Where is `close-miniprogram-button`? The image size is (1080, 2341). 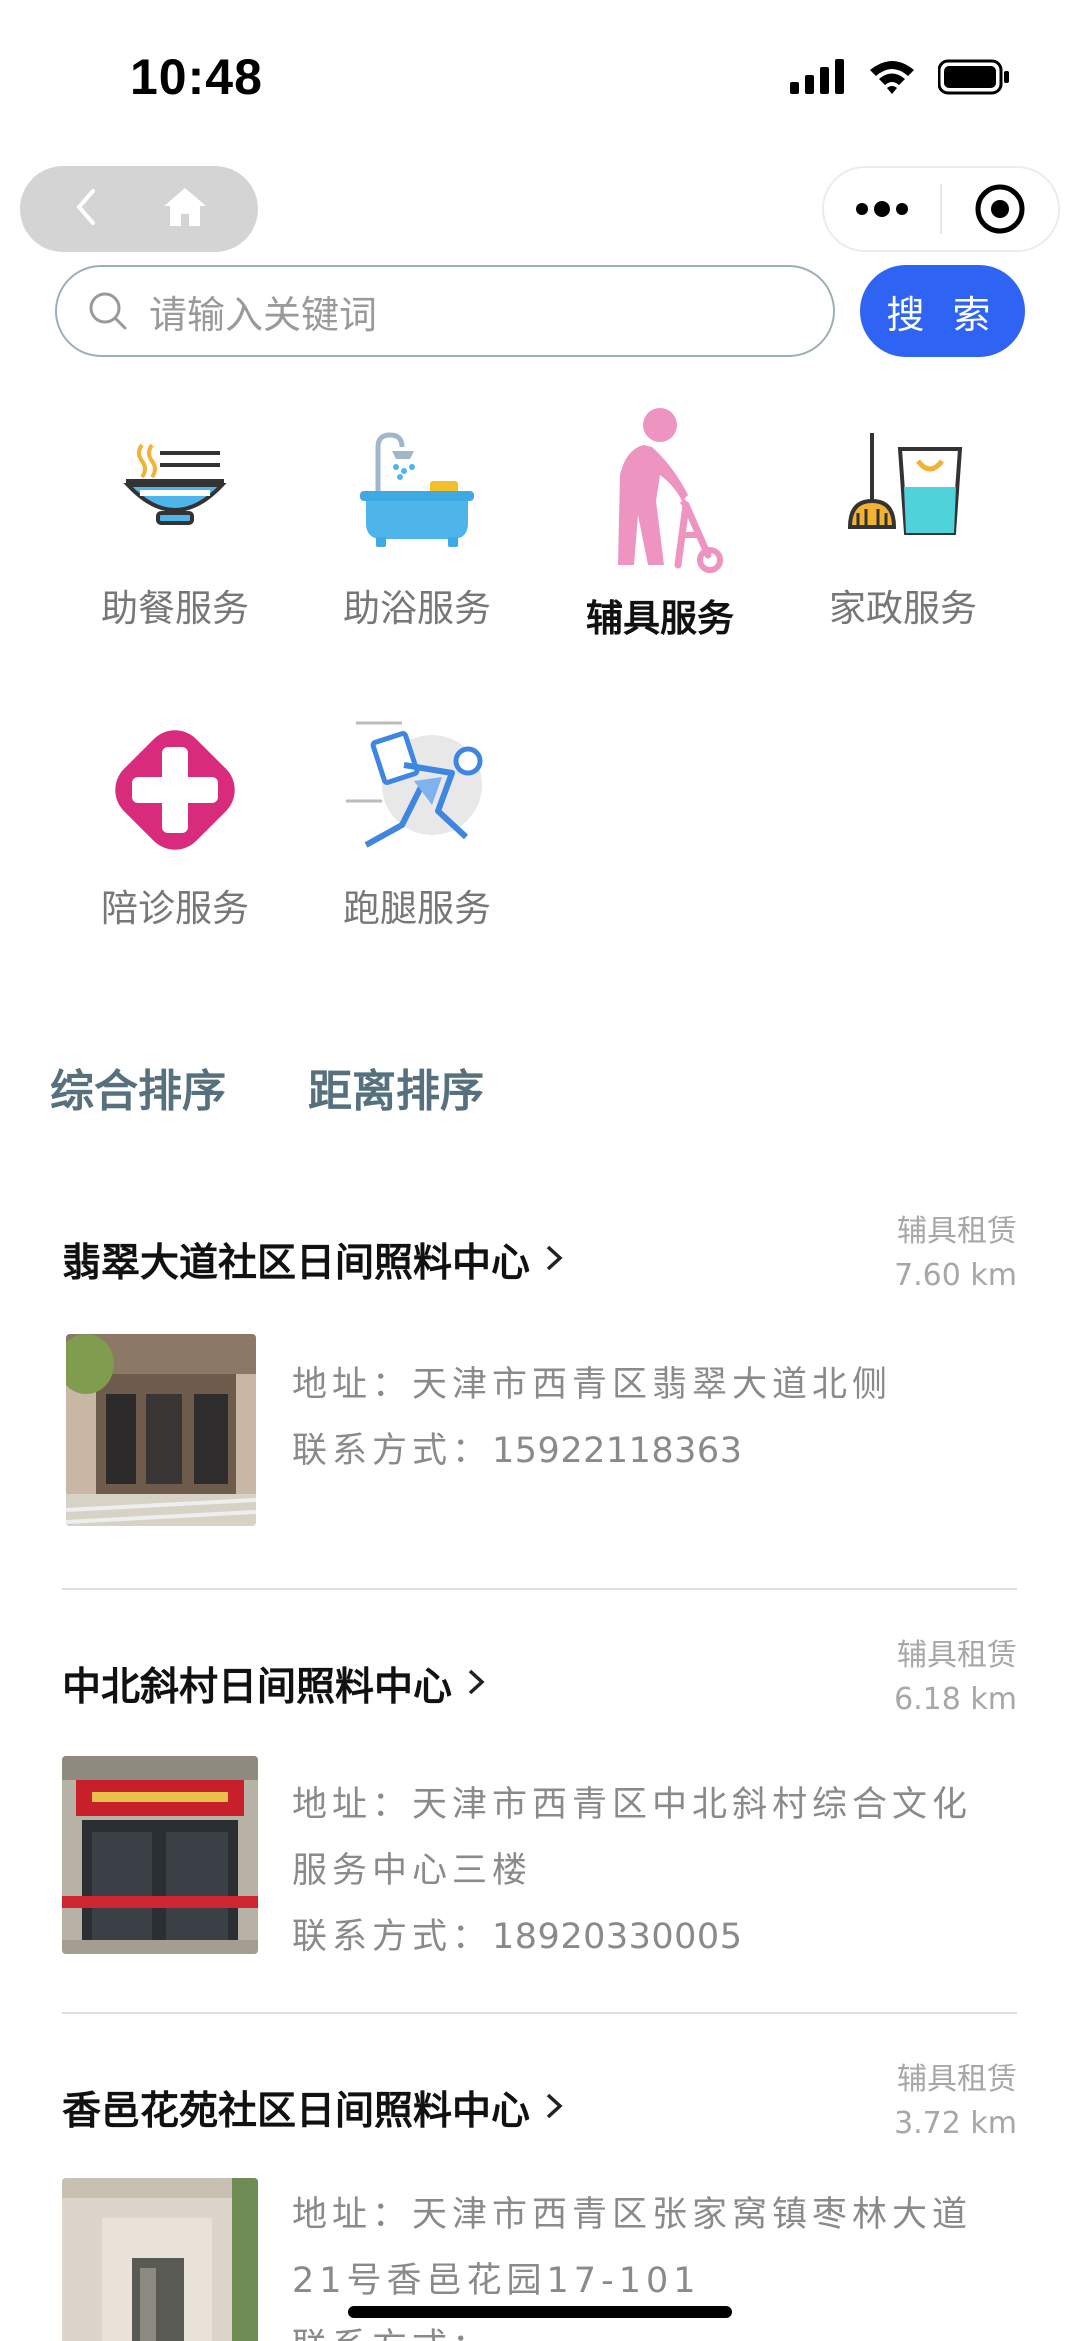
close-miniprogram-button is located at coordinates (1000, 209).